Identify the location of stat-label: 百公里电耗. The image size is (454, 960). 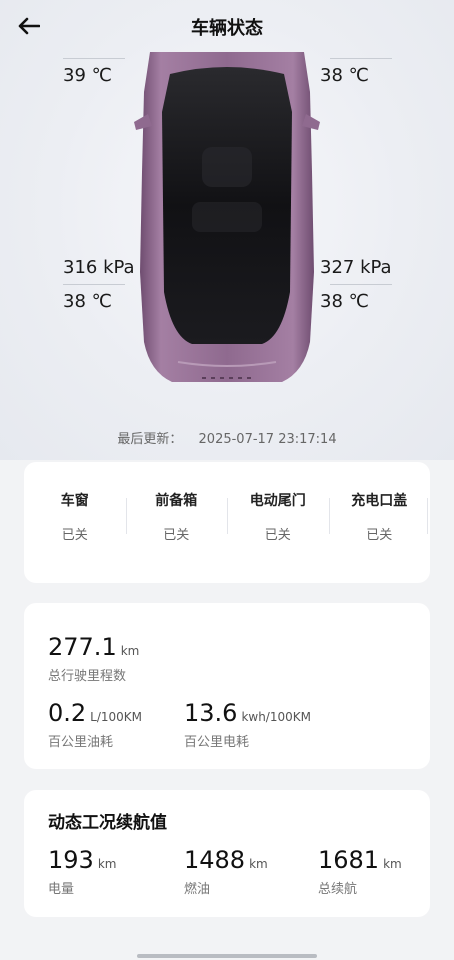
(217, 742).